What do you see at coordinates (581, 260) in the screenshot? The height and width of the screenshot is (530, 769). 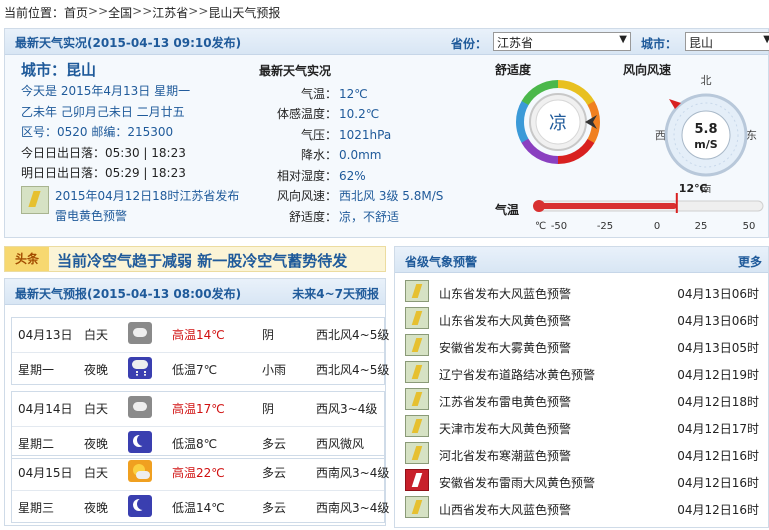 I see `alerts-header: 省级气象预警 更多` at bounding box center [581, 260].